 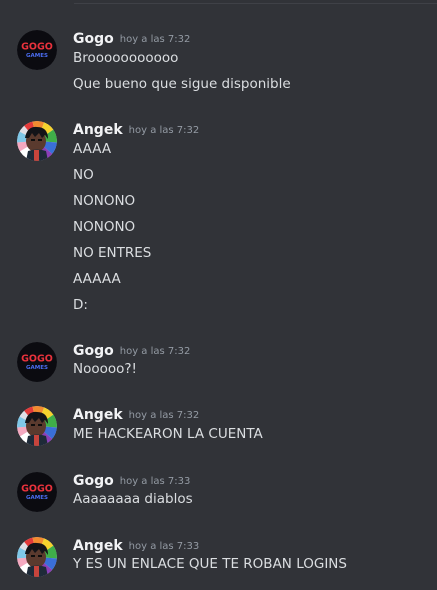 What do you see at coordinates (92, 149) in the screenshot?
I see `message-text: AAAA` at bounding box center [92, 149].